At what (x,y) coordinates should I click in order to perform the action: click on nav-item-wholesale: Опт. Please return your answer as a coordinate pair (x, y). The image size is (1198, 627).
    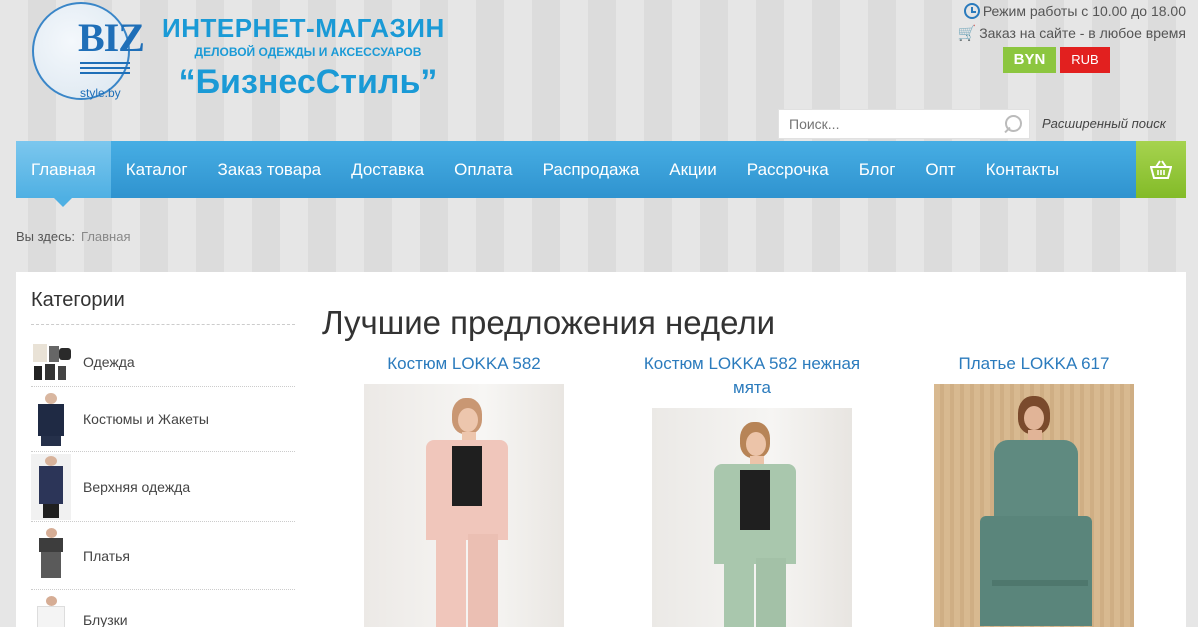
    Looking at the image, I should click on (940, 169).